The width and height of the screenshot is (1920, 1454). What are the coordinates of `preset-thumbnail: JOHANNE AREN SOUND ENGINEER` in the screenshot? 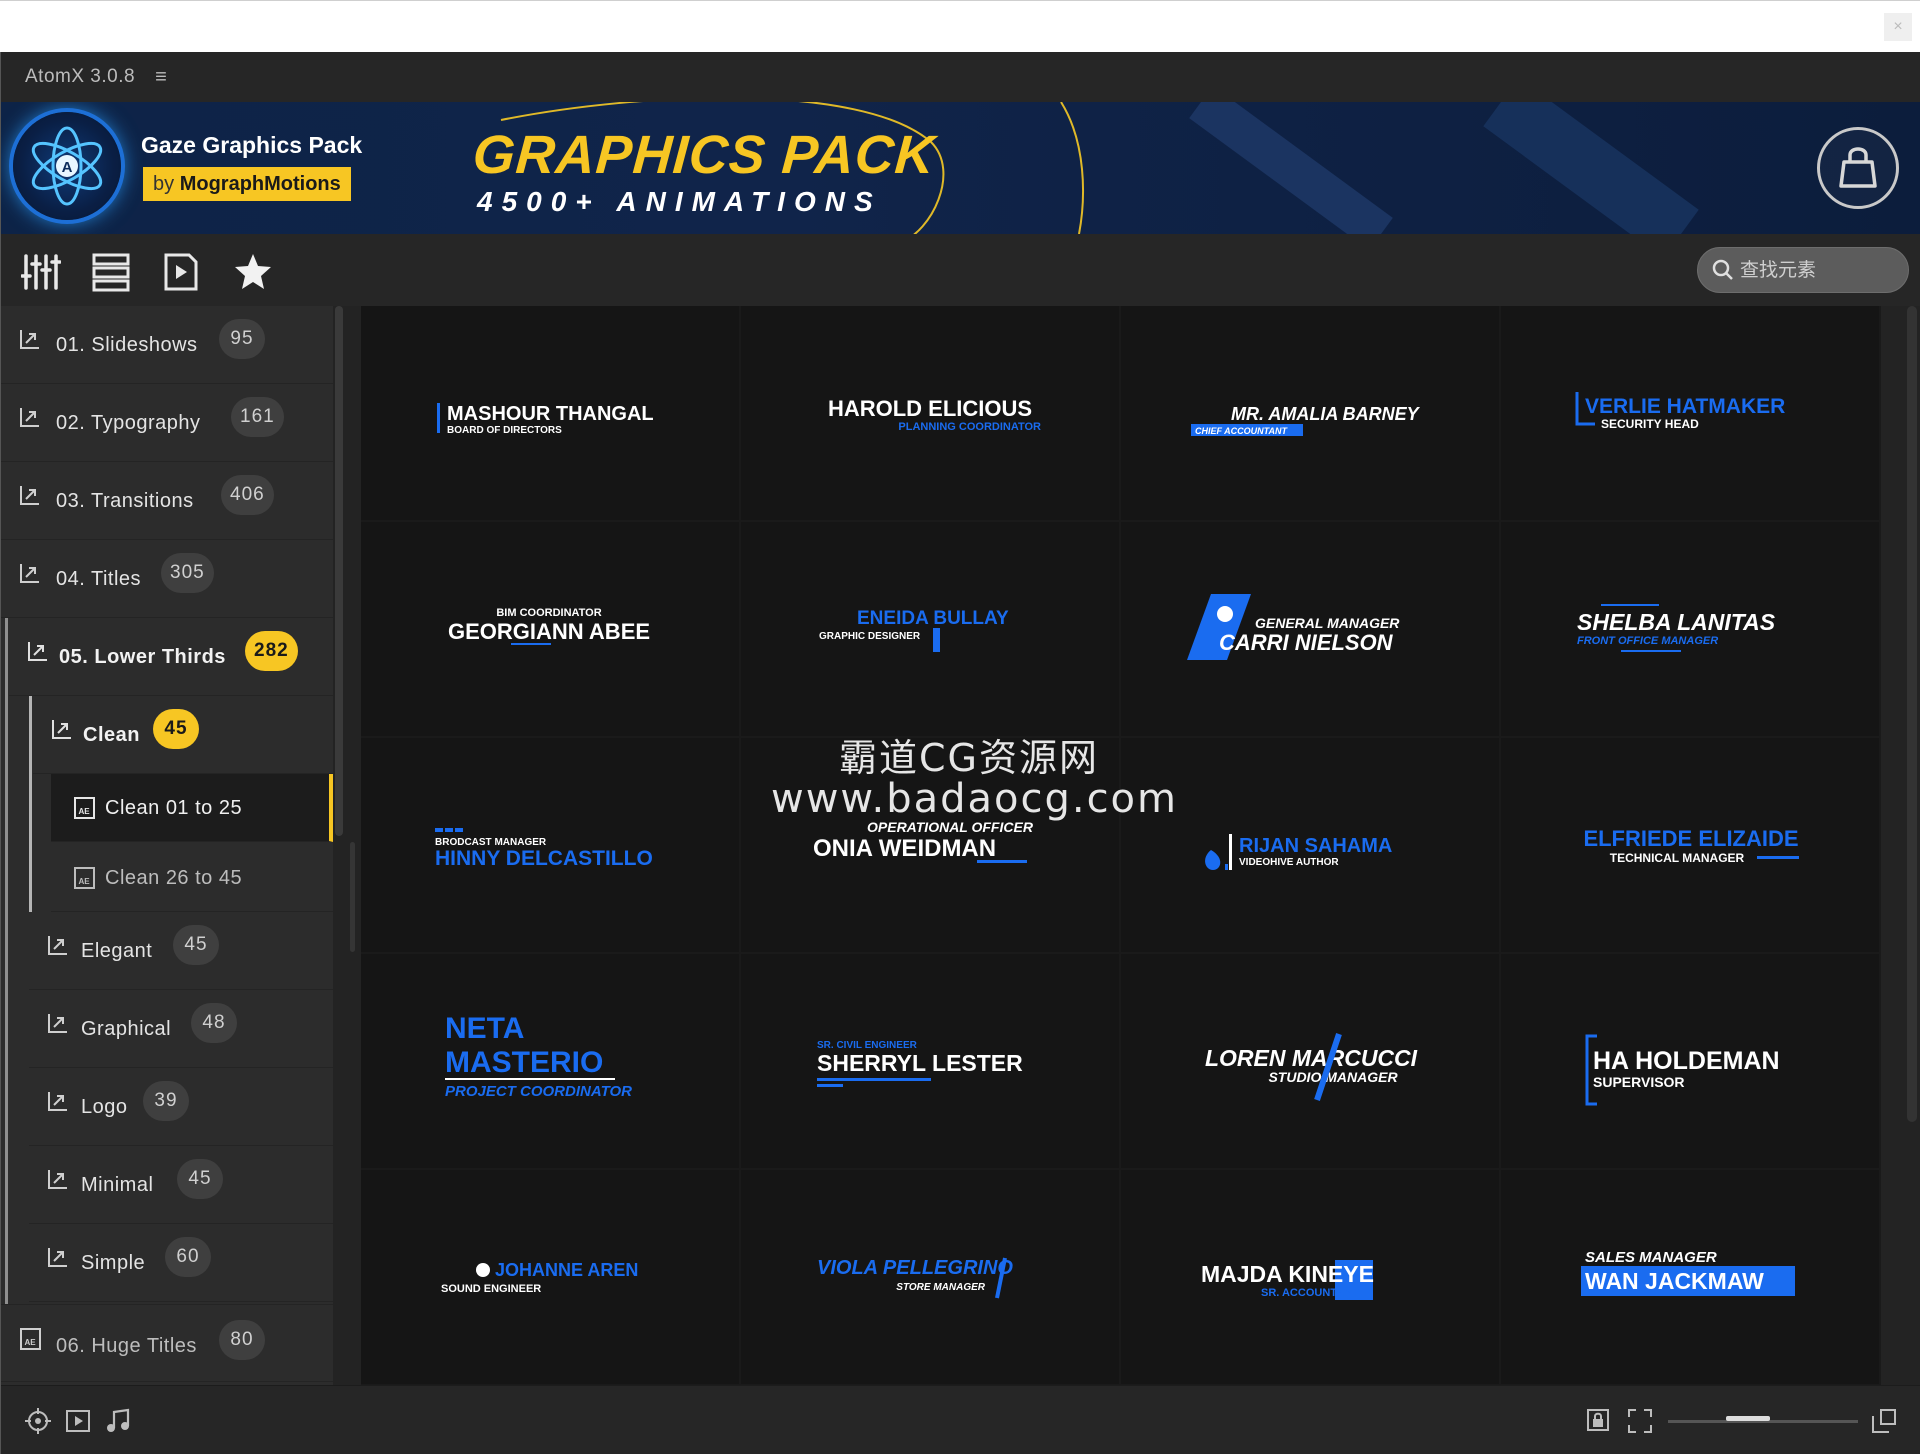 It's located at (550, 1277).